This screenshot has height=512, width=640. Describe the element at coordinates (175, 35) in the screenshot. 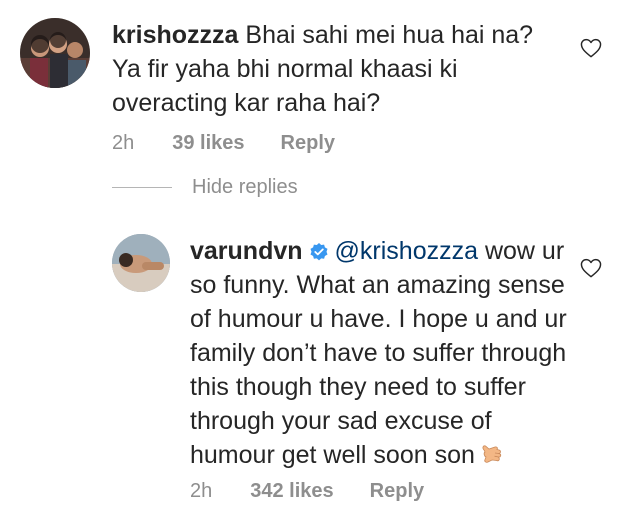

I see `comment-username: krishozzza` at that location.